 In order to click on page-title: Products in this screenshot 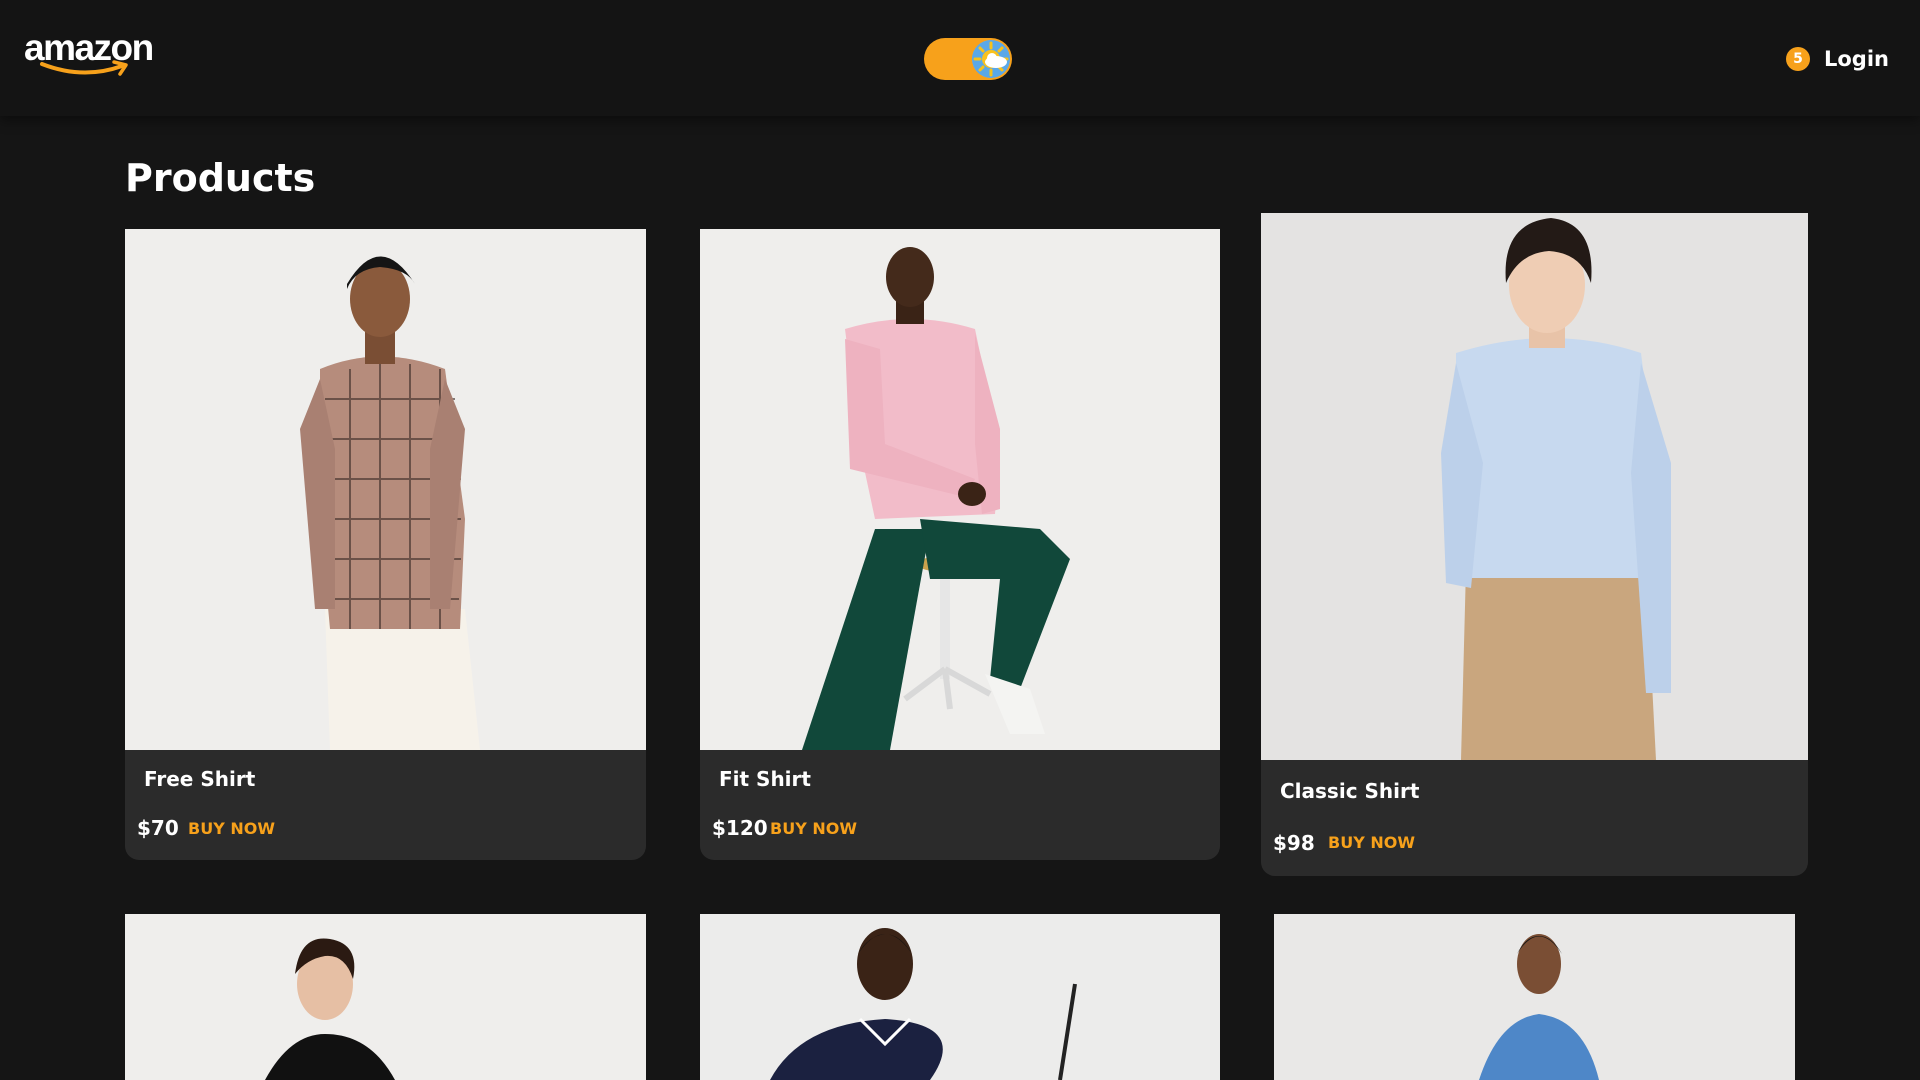, I will do `click(220, 178)`.